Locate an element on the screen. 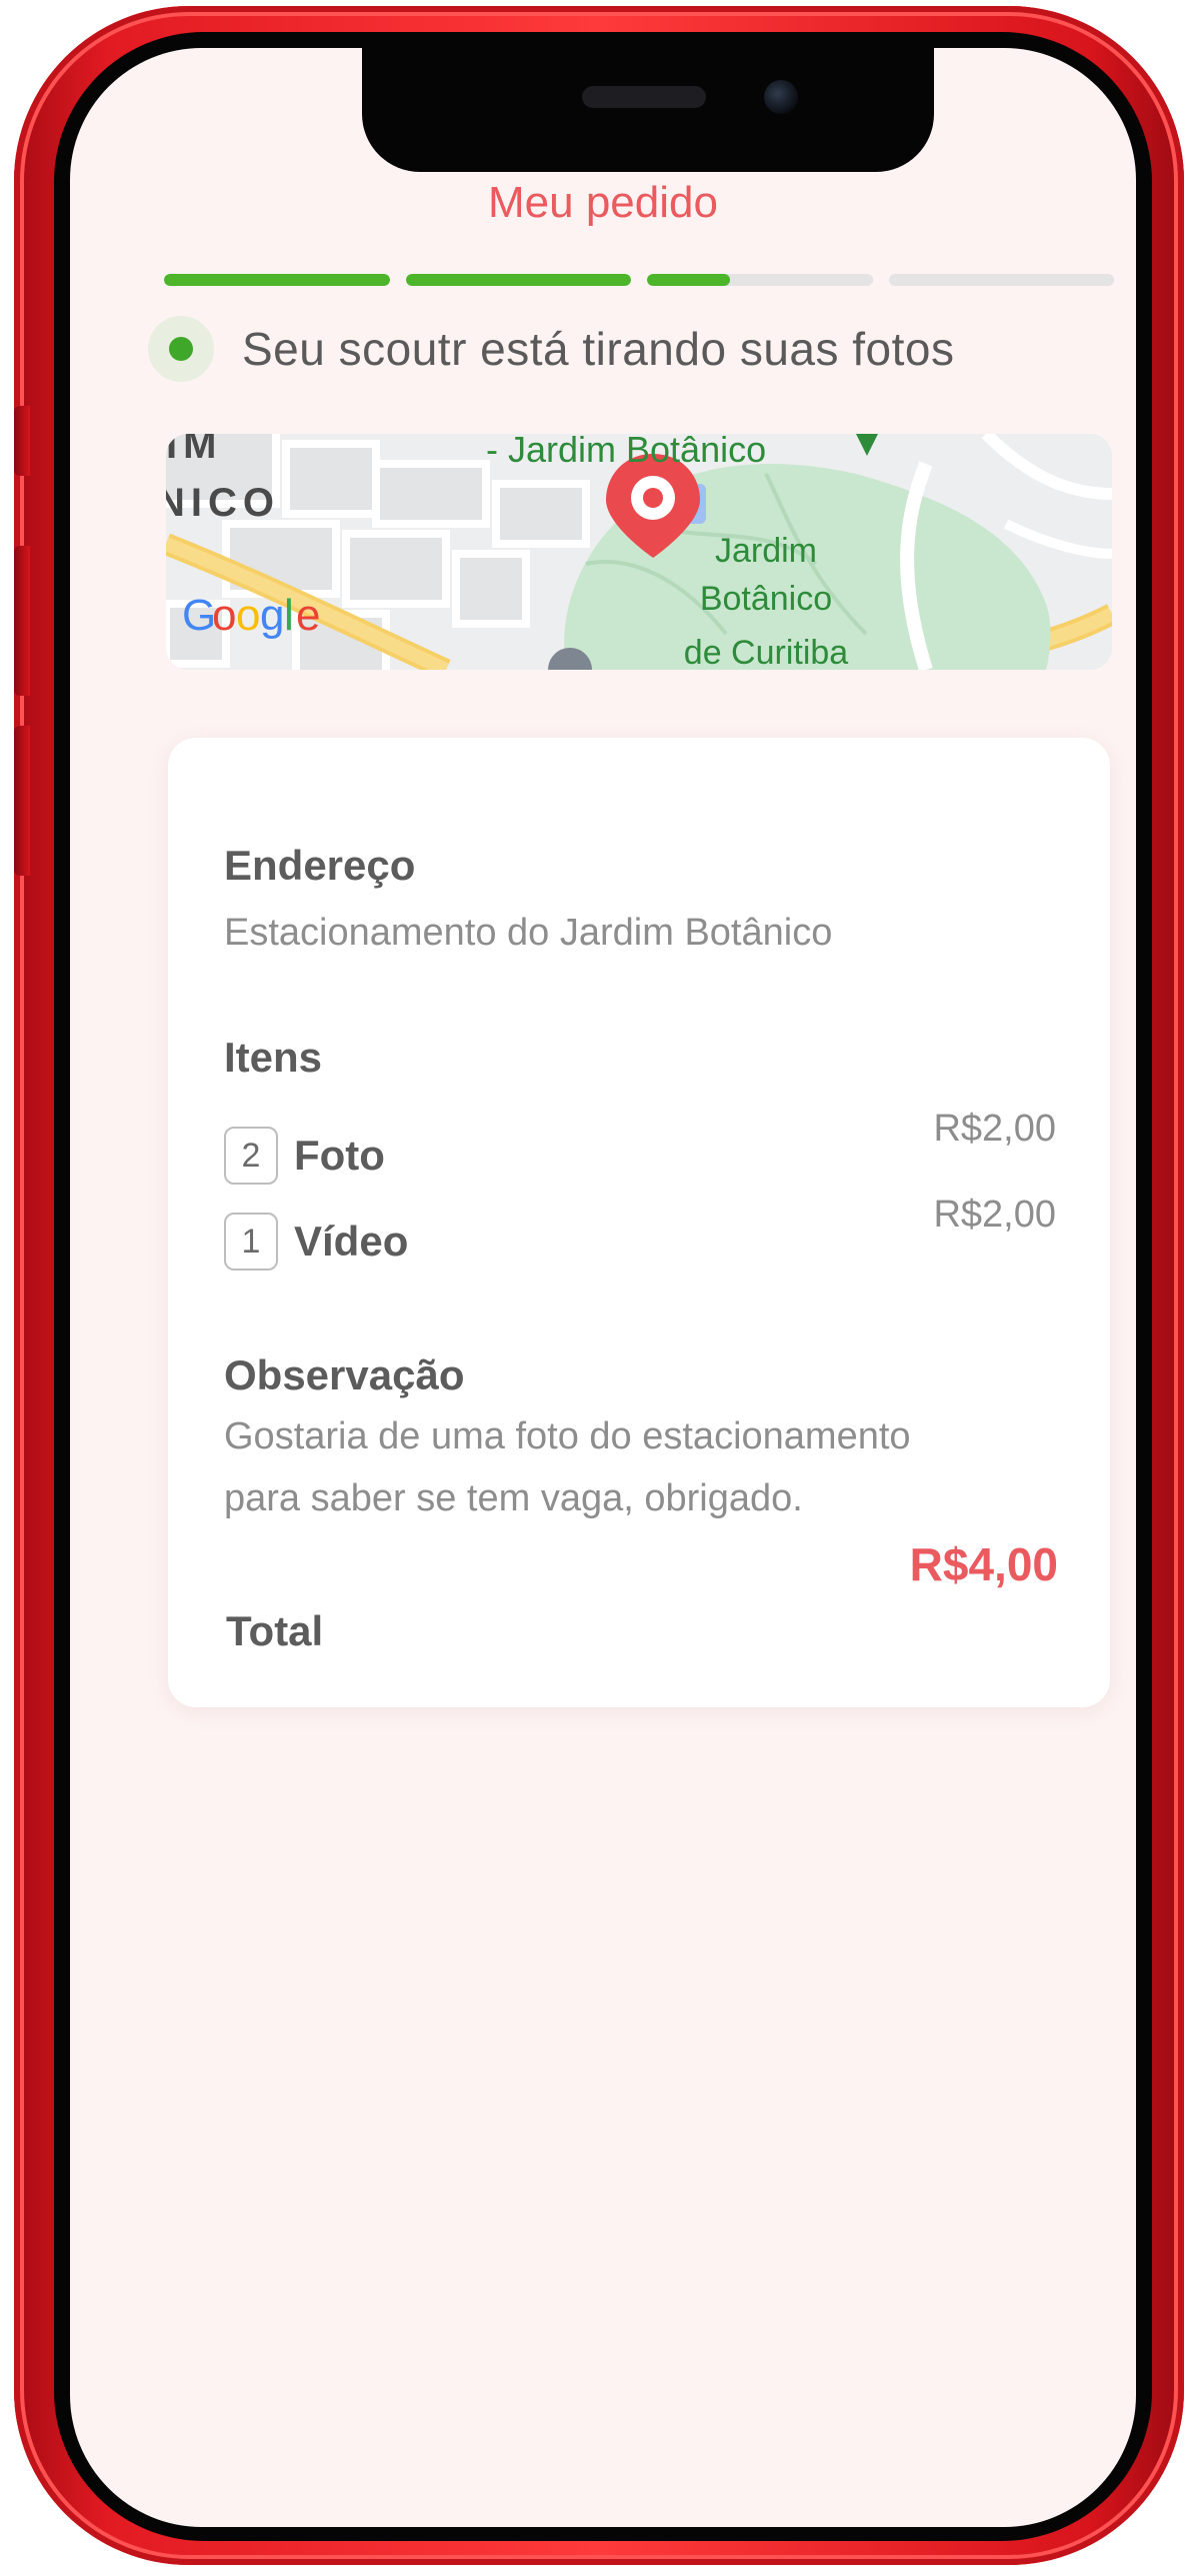 The height and width of the screenshot is (2576, 1197). google-logo: G o o g l e is located at coordinates (251, 615).